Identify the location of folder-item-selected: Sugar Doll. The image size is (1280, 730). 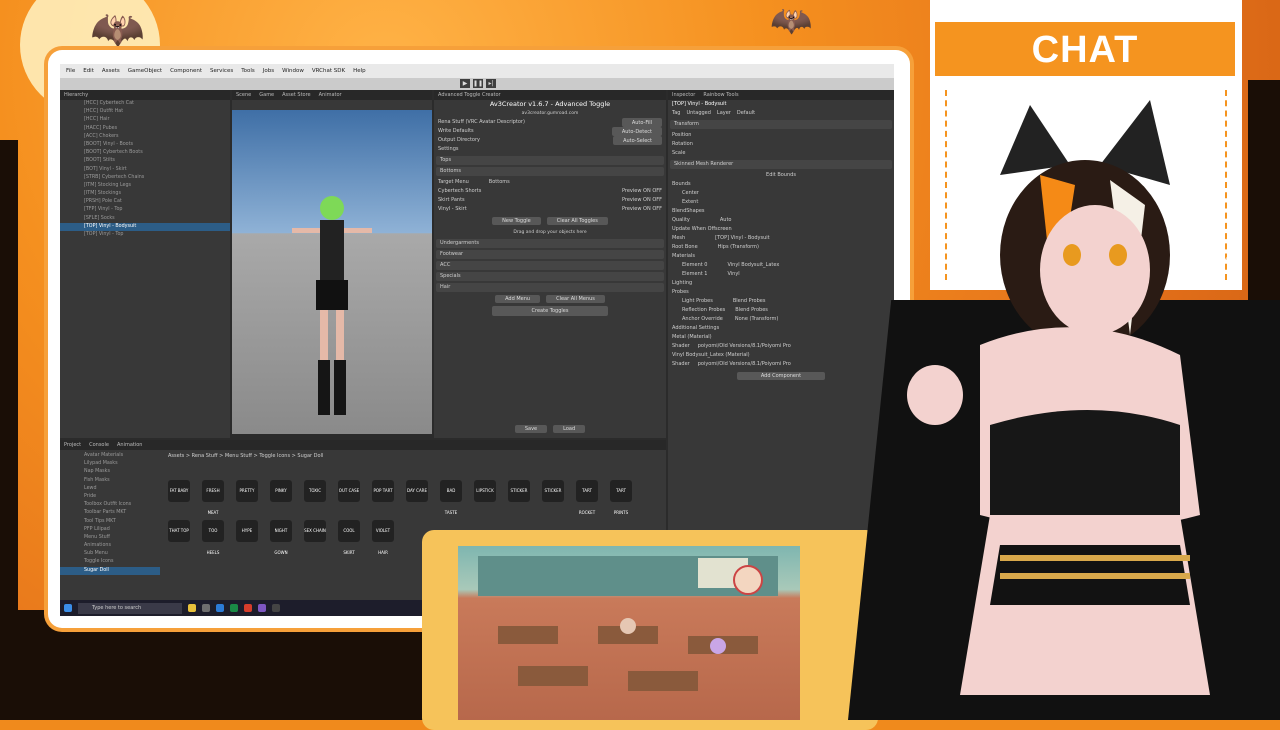
(110, 570).